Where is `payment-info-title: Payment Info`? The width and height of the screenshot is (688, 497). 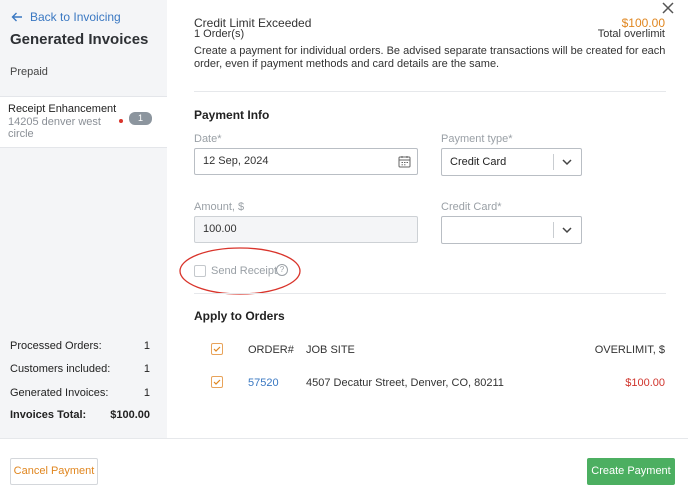
payment-info-title: Payment Info is located at coordinates (232, 115).